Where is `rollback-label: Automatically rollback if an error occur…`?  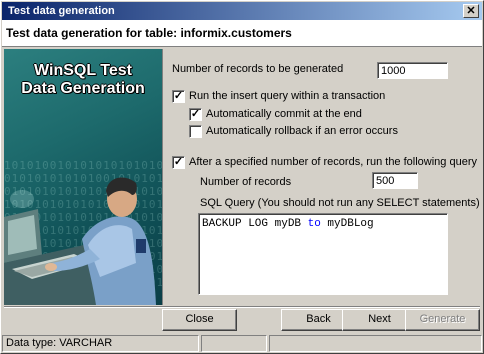
rollback-label: Automatically rollback if an error occur… is located at coordinates (302, 131).